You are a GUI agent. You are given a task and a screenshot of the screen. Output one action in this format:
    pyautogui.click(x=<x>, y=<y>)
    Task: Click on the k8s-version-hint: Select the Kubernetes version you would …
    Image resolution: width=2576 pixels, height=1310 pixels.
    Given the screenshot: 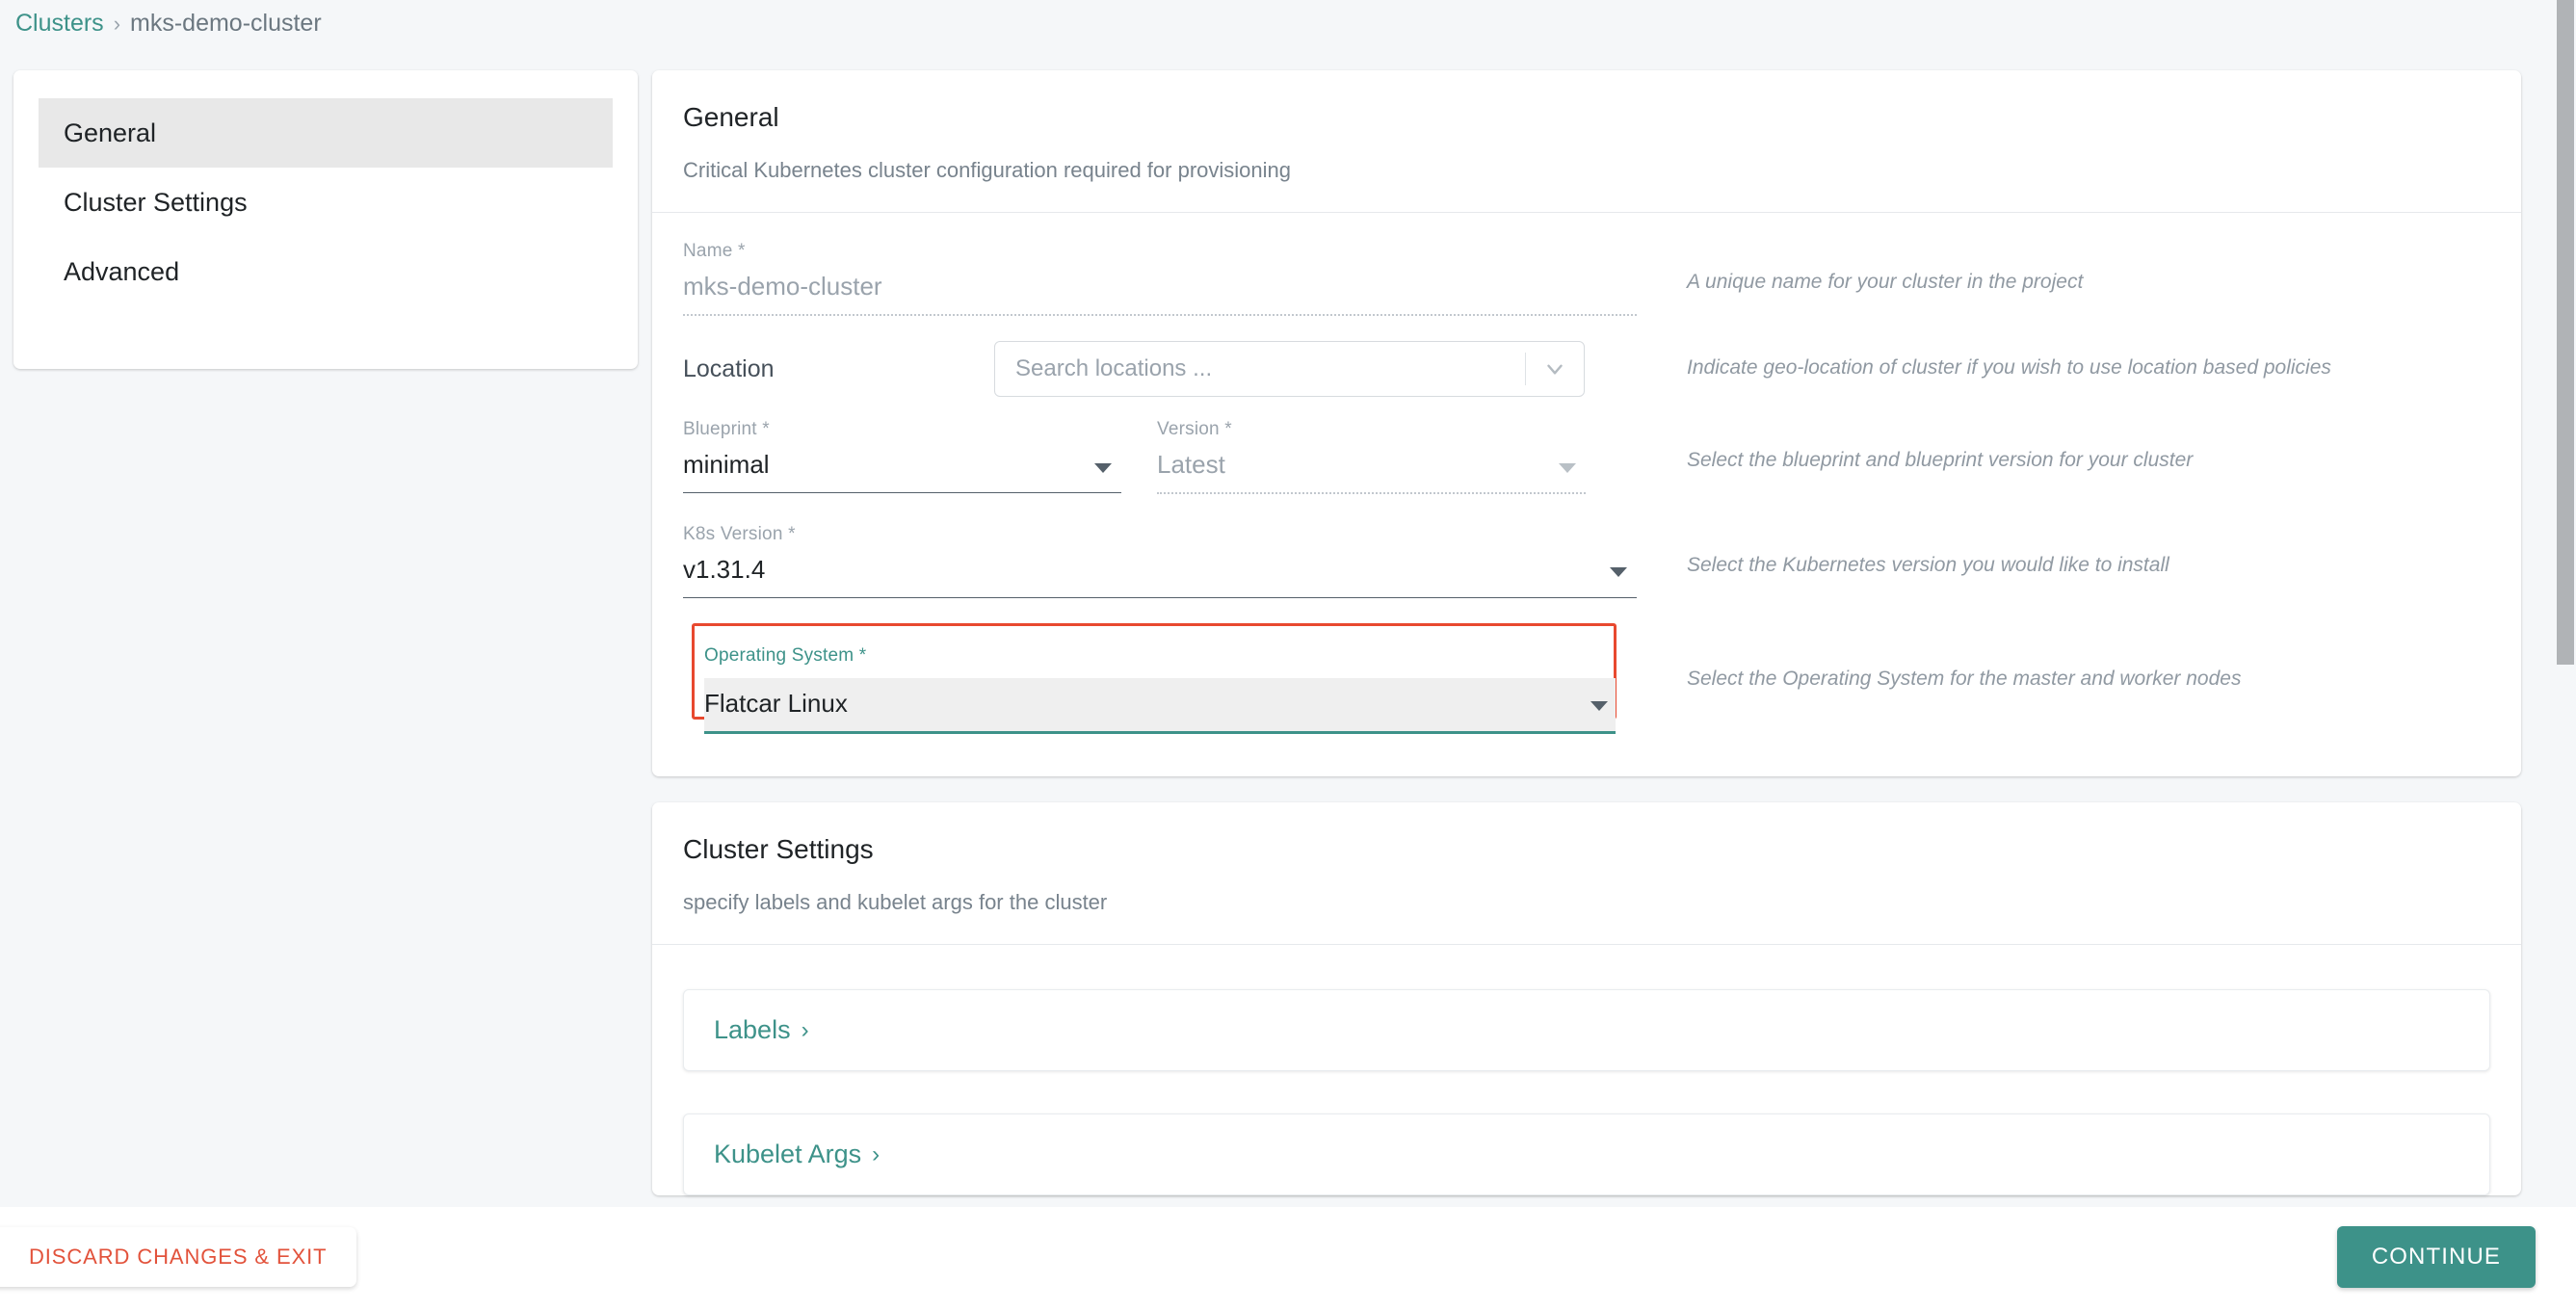 What is the action you would take?
    pyautogui.click(x=1928, y=565)
    